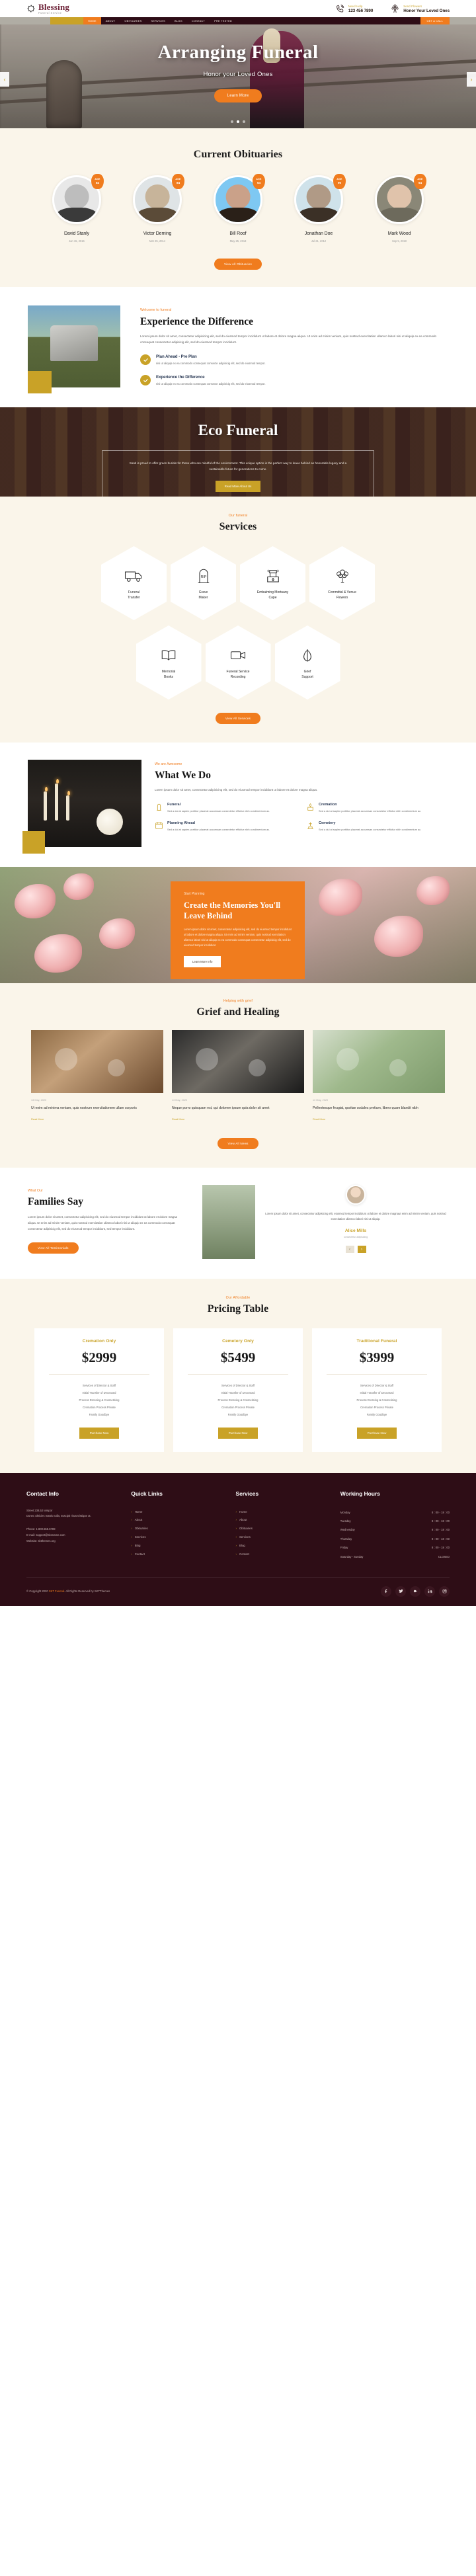 The image size is (476, 2576). What do you see at coordinates (53, 1248) in the screenshot?
I see `view-all-testimonials-button: View All Testimonials` at bounding box center [53, 1248].